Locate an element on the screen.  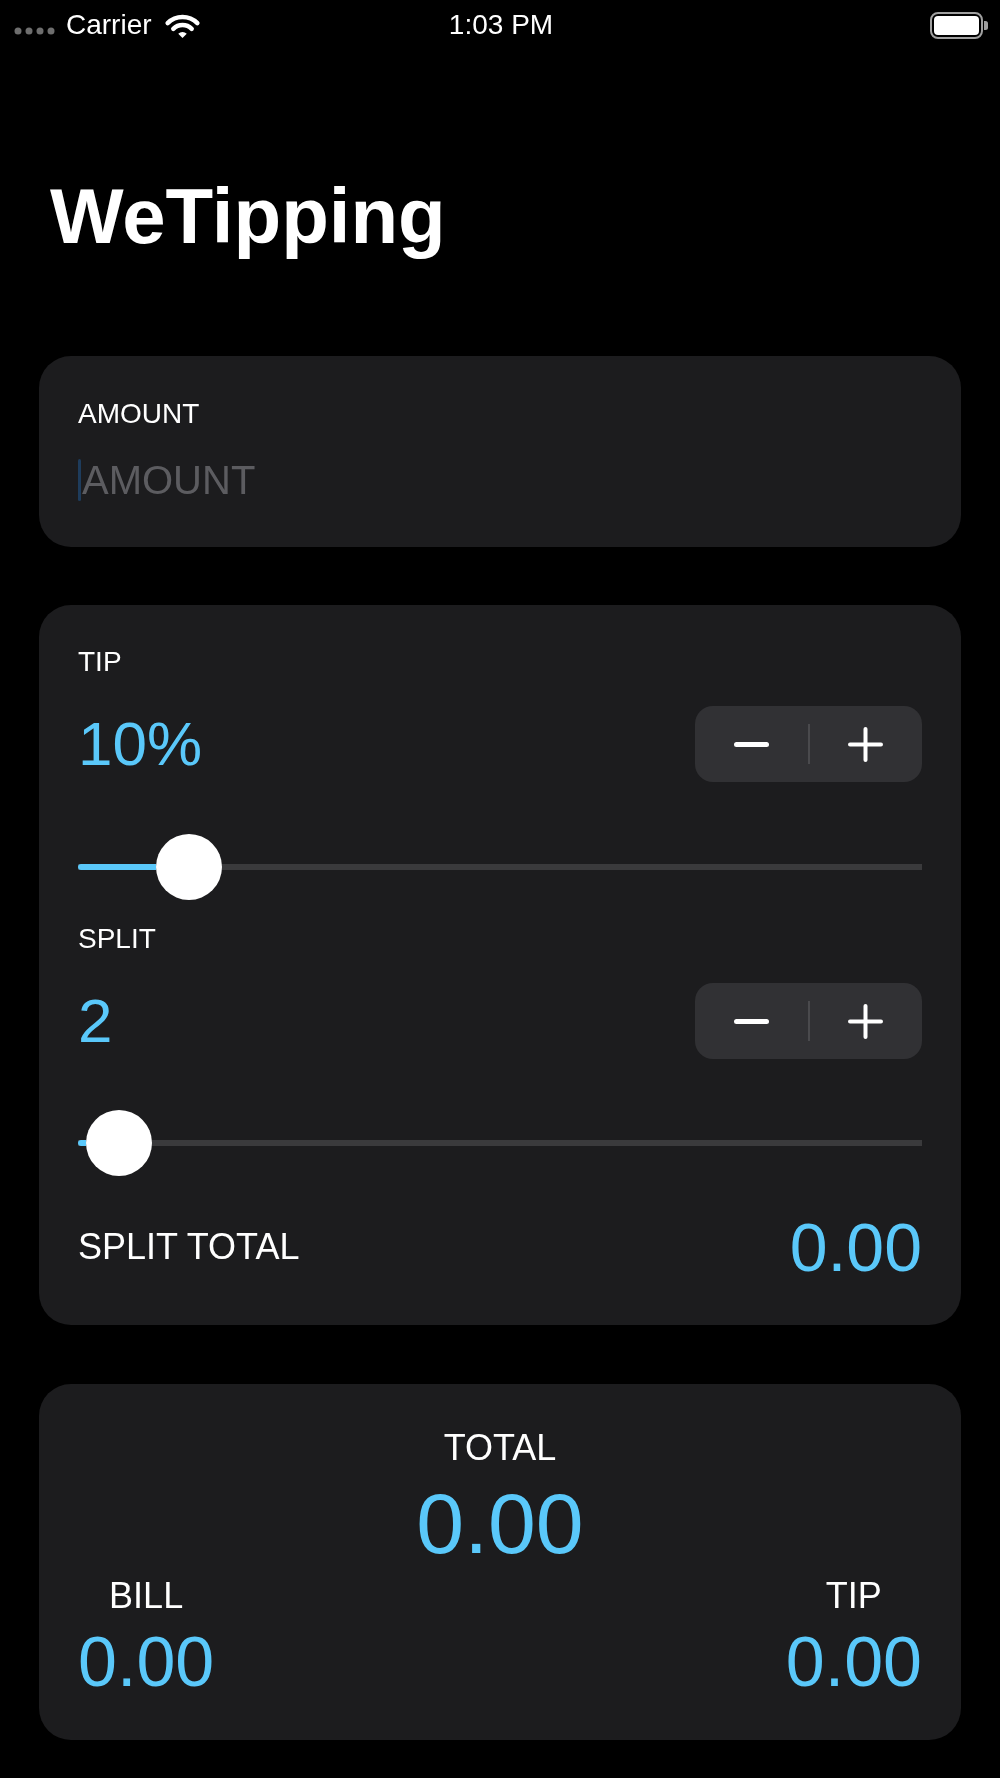
bill-label: BILL is located at coordinates (146, 1596).